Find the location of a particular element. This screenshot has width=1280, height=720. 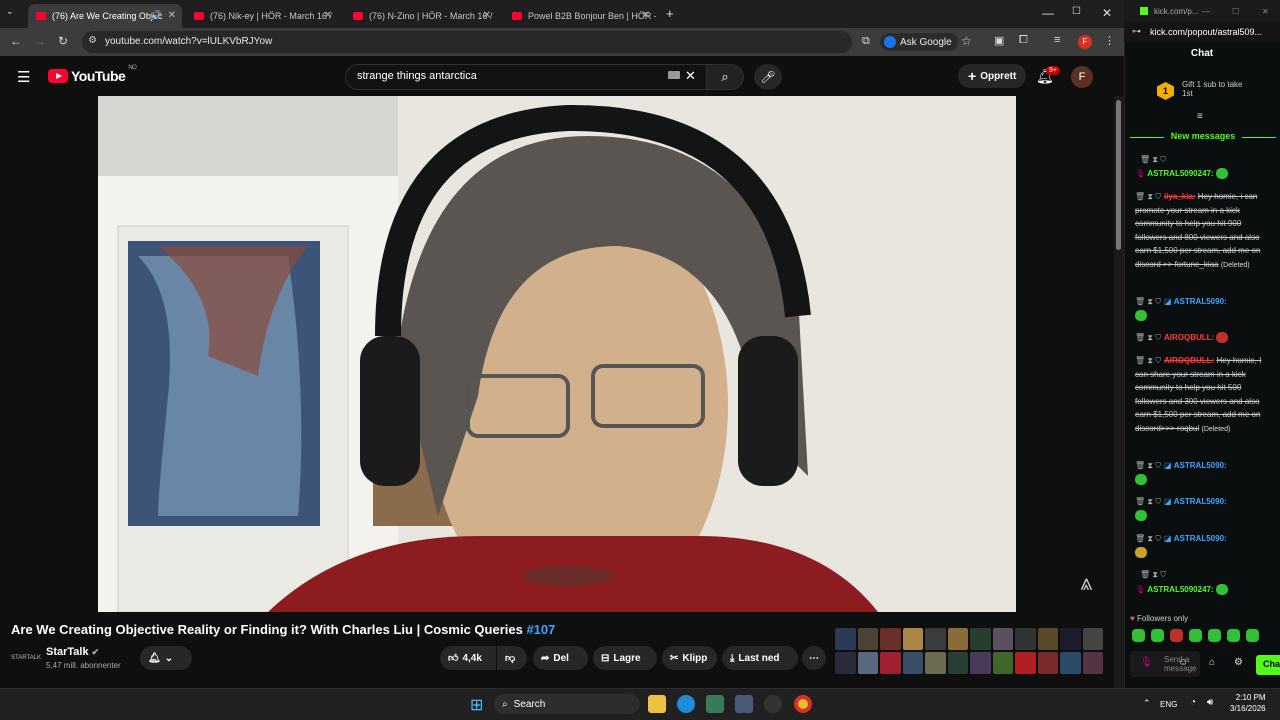

chat-username: iiya_kia: is located at coordinates (1180, 196).